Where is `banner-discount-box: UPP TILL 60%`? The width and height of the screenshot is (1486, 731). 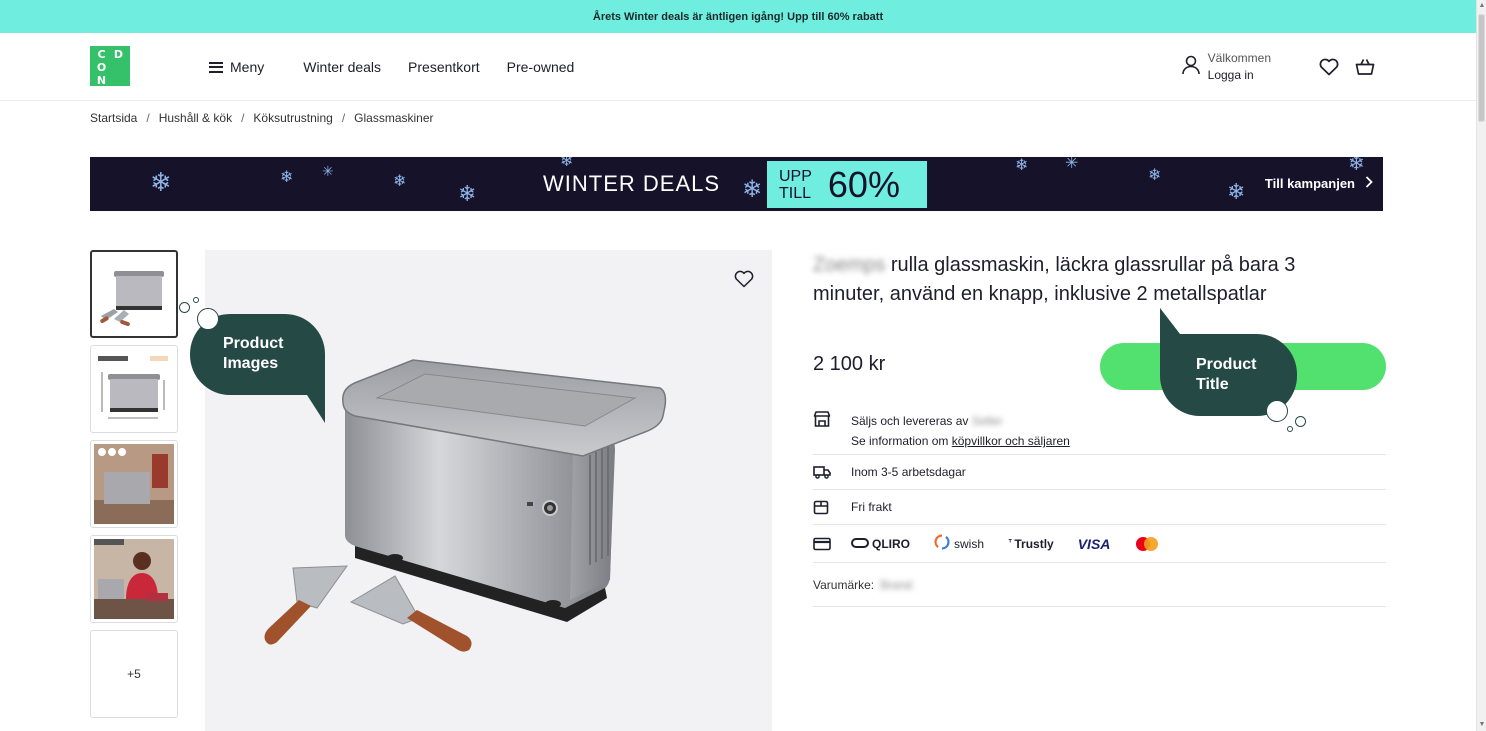 banner-discount-box: UPP TILL 60% is located at coordinates (847, 184).